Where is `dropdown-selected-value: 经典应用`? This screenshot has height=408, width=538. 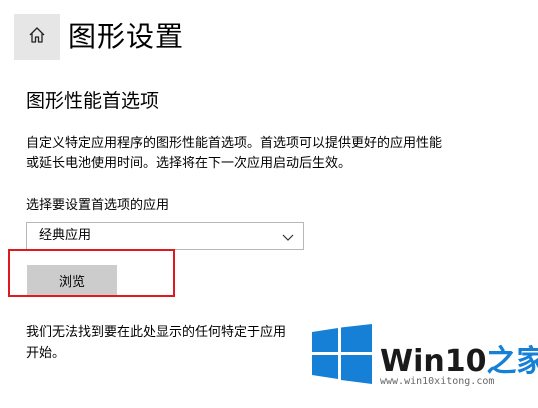 dropdown-selected-value: 经典应用 is located at coordinates (65, 235).